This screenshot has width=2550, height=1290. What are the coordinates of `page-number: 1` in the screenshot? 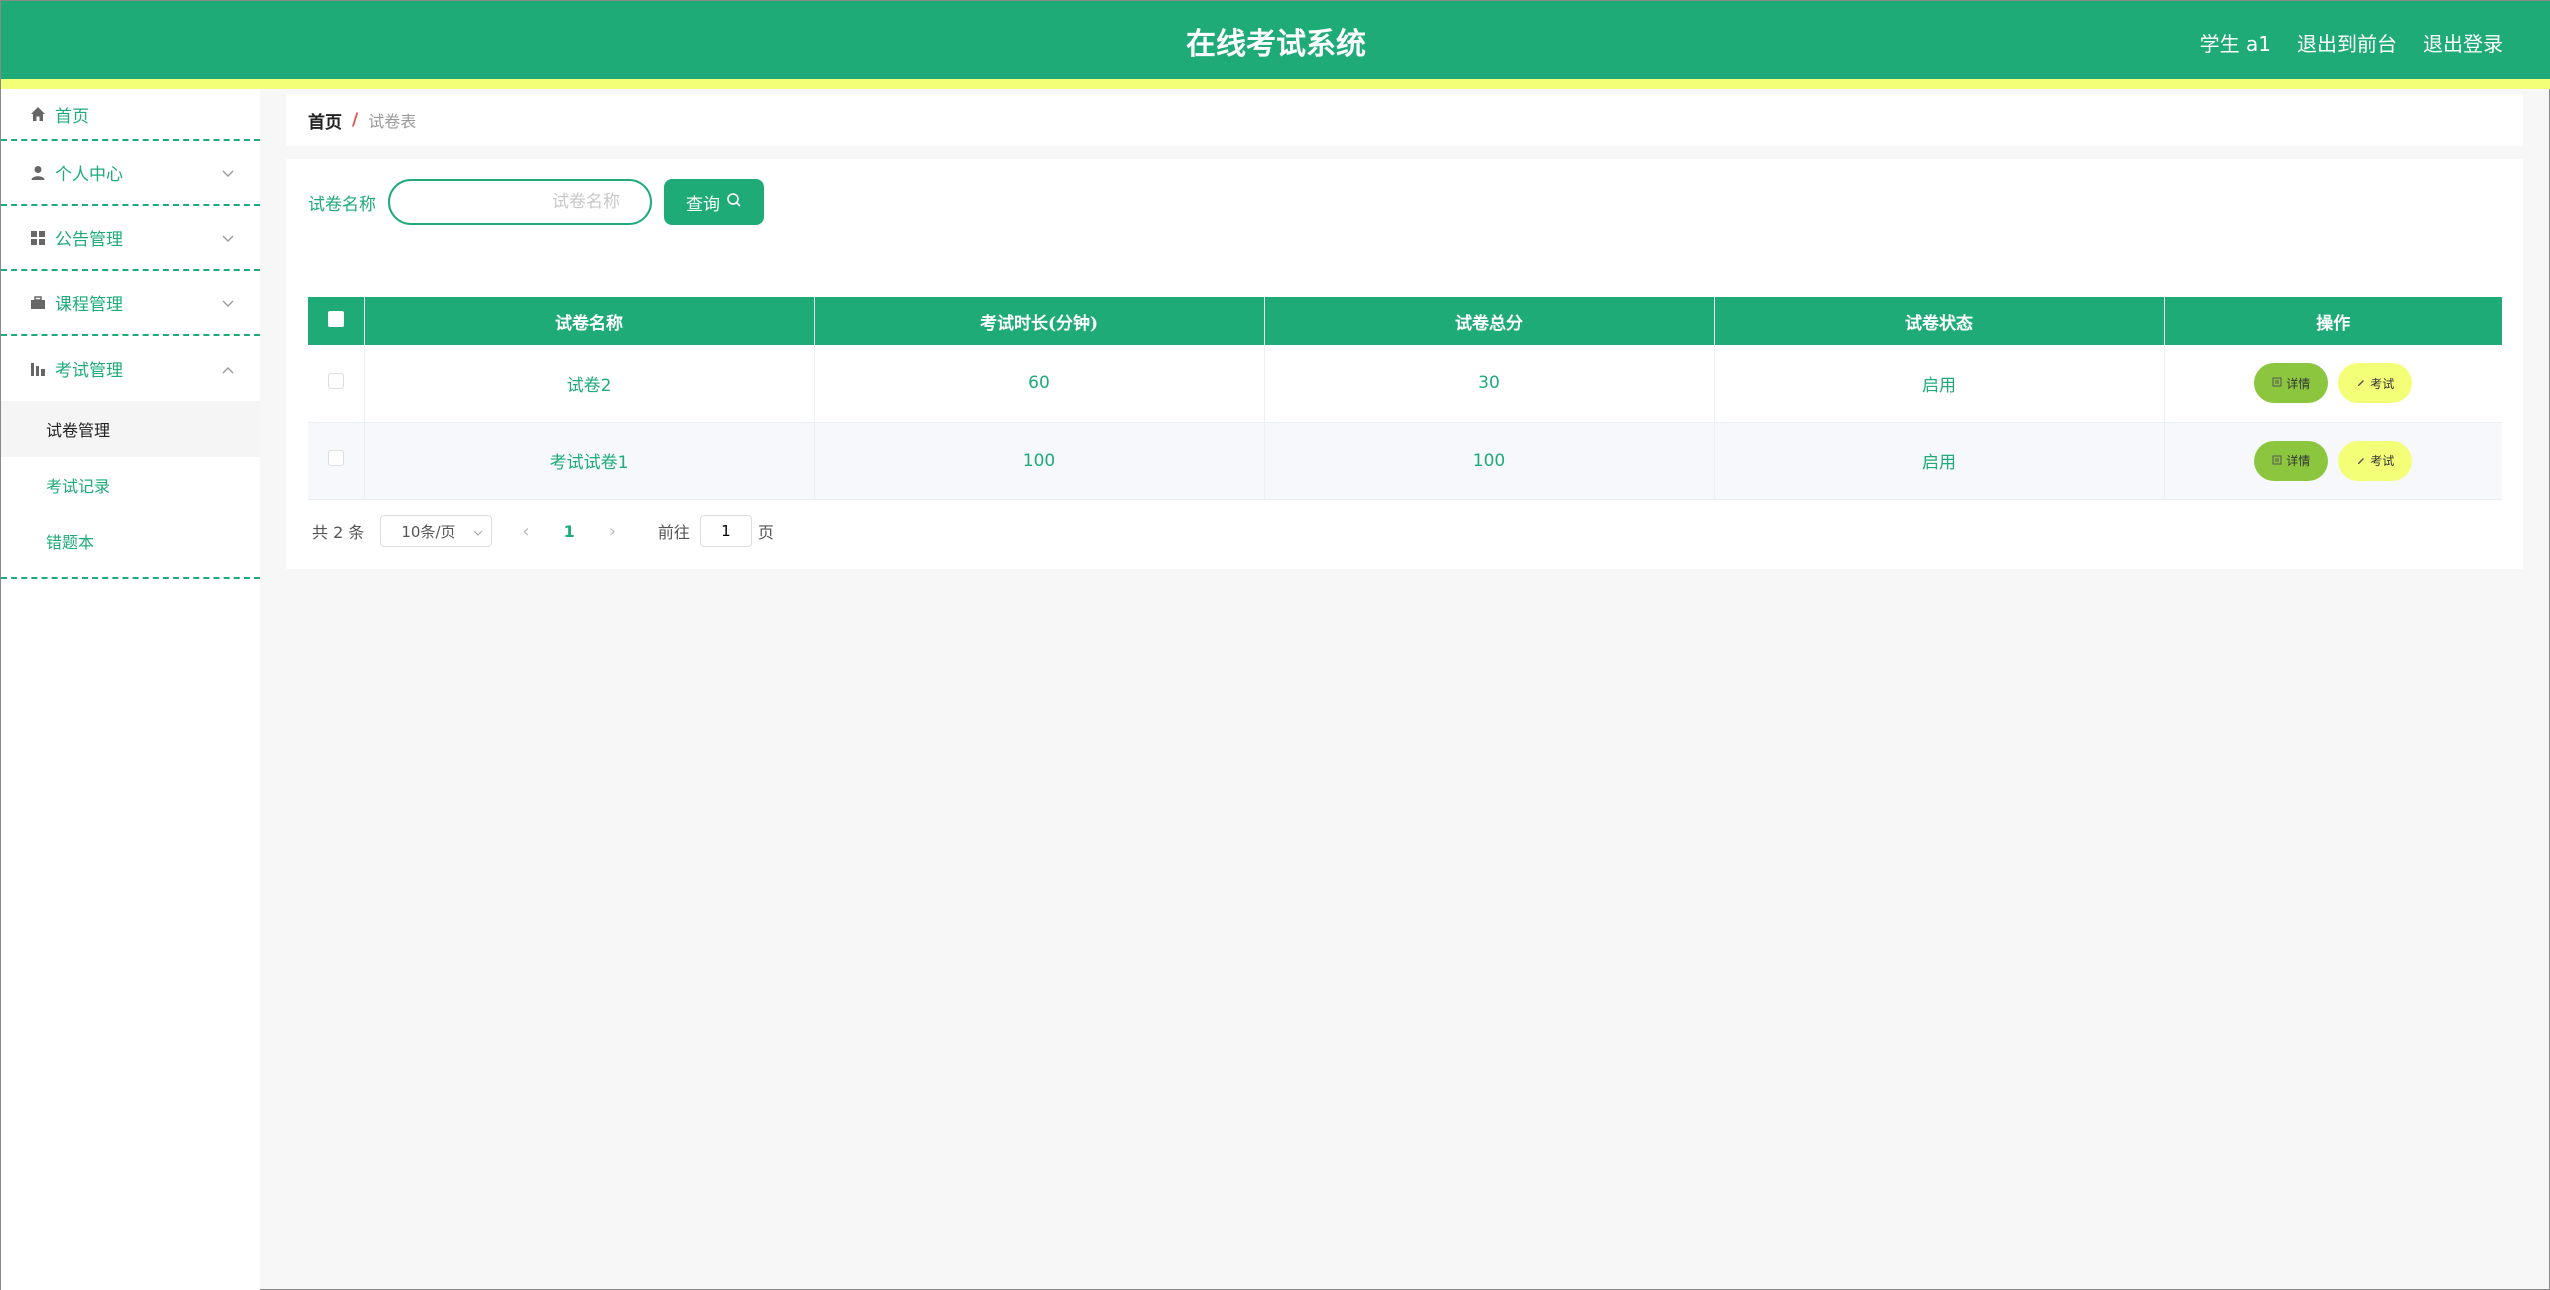 It's located at (569, 531).